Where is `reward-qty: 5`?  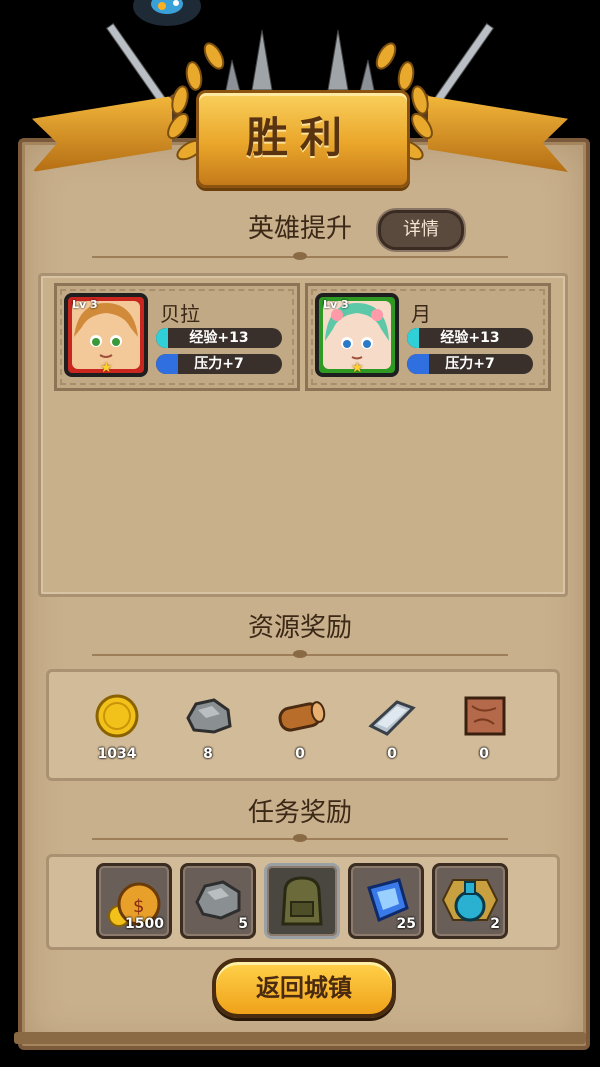 reward-qty: 5 is located at coordinates (243, 924).